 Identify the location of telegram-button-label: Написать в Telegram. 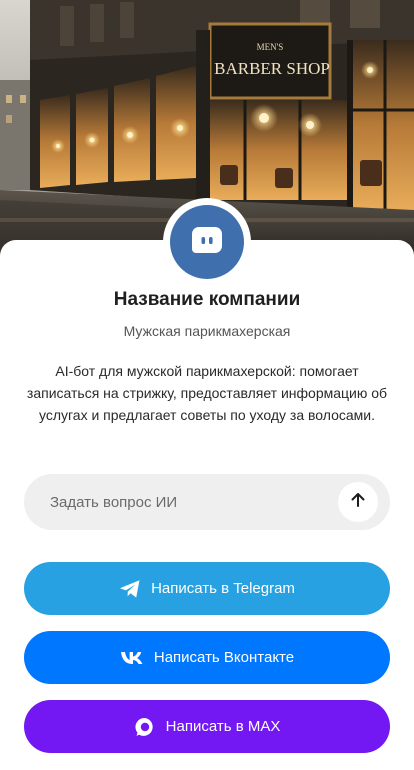
(223, 588).